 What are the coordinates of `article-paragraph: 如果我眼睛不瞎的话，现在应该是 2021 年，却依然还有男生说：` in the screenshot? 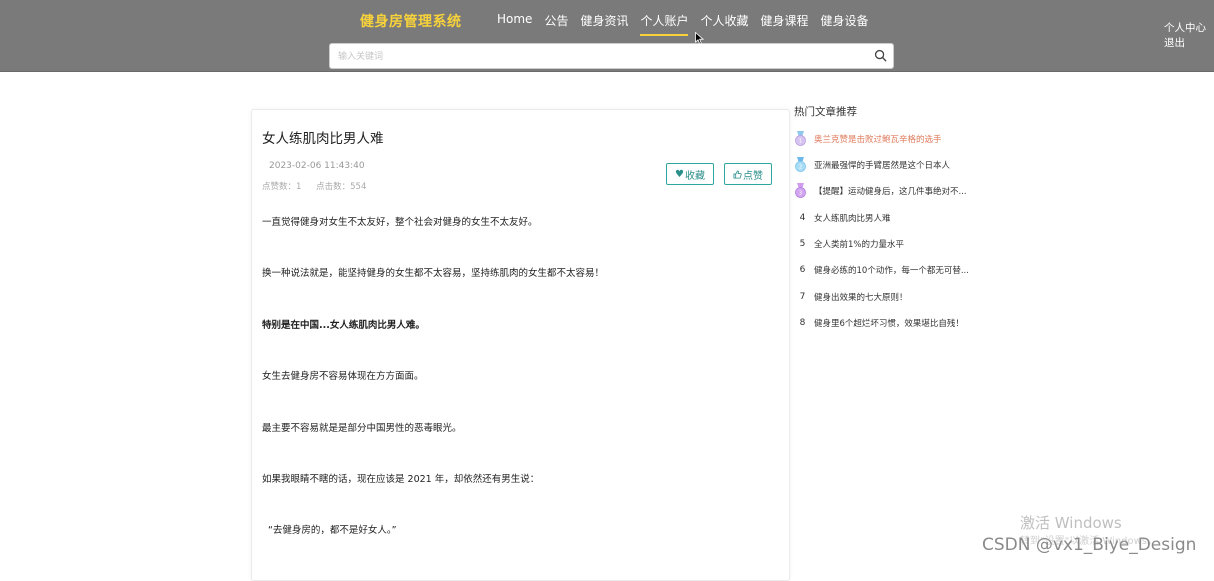 It's located at (401, 479).